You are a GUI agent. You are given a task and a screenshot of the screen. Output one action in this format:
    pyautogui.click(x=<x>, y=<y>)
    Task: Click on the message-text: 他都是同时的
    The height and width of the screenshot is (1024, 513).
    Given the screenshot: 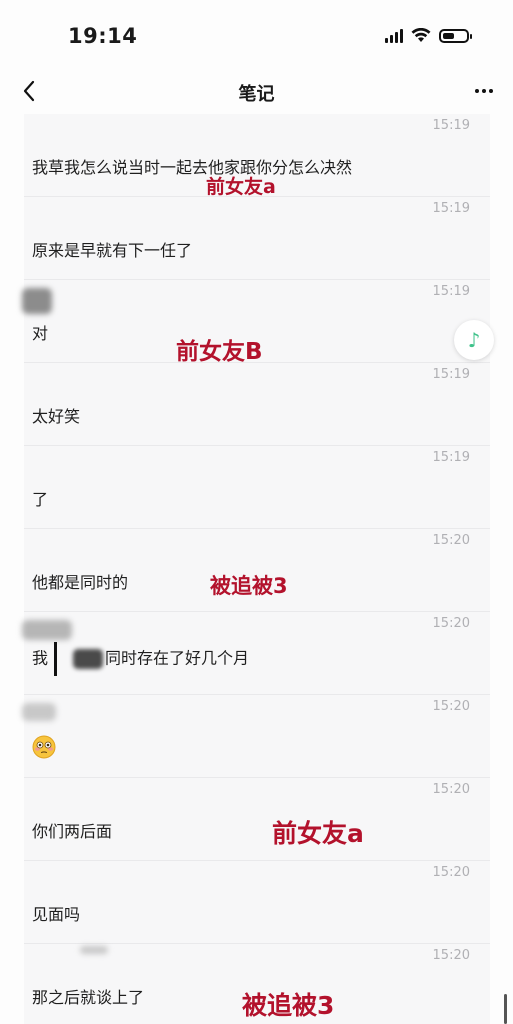 What is the action you would take?
    pyautogui.click(x=80, y=582)
    